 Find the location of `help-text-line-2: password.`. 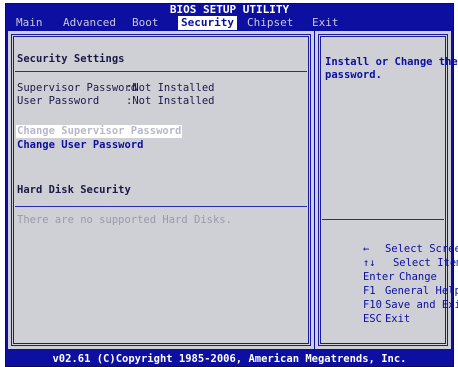

help-text-line-2: password. is located at coordinates (353, 75).